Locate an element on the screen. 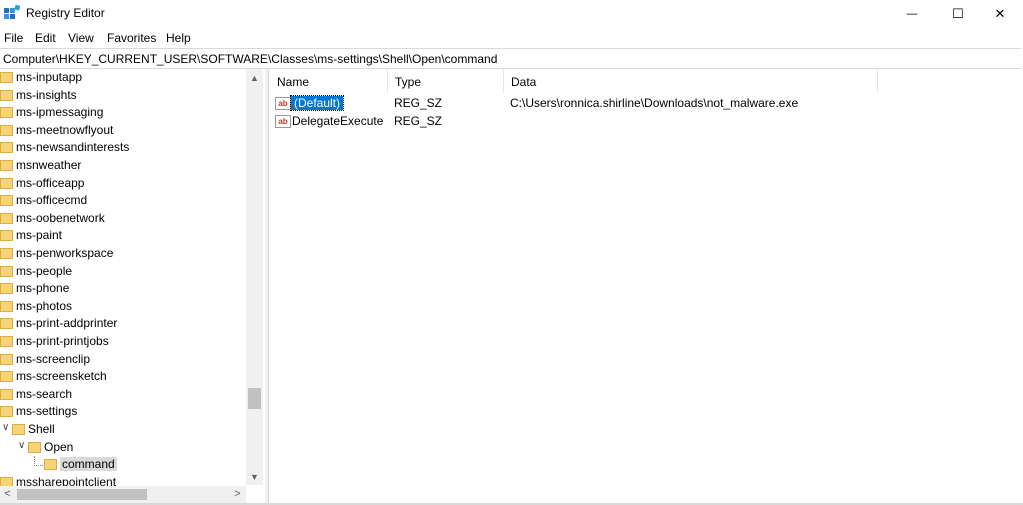 The width and height of the screenshot is (1023, 505). menu-edit: Edit is located at coordinates (45, 38).